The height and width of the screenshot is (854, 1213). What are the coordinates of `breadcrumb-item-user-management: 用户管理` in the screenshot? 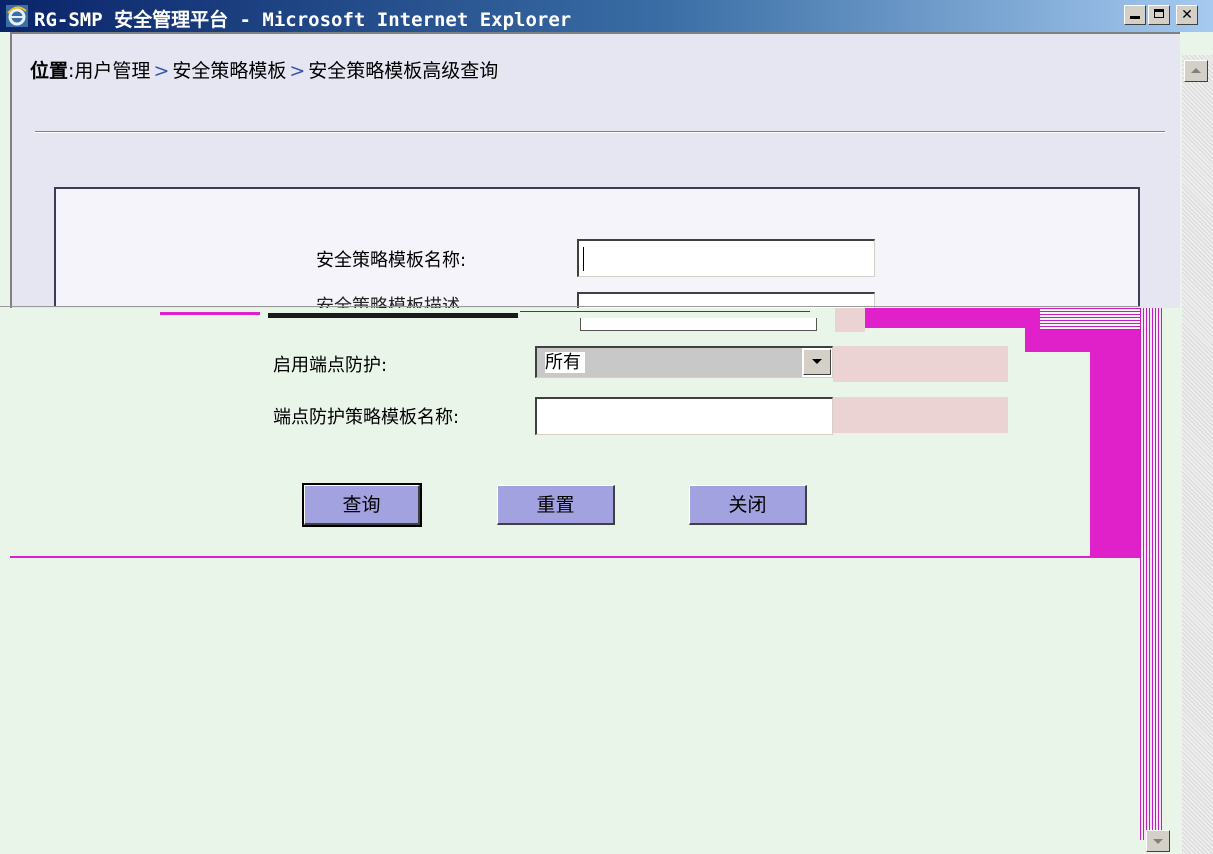 It's located at (112, 71).